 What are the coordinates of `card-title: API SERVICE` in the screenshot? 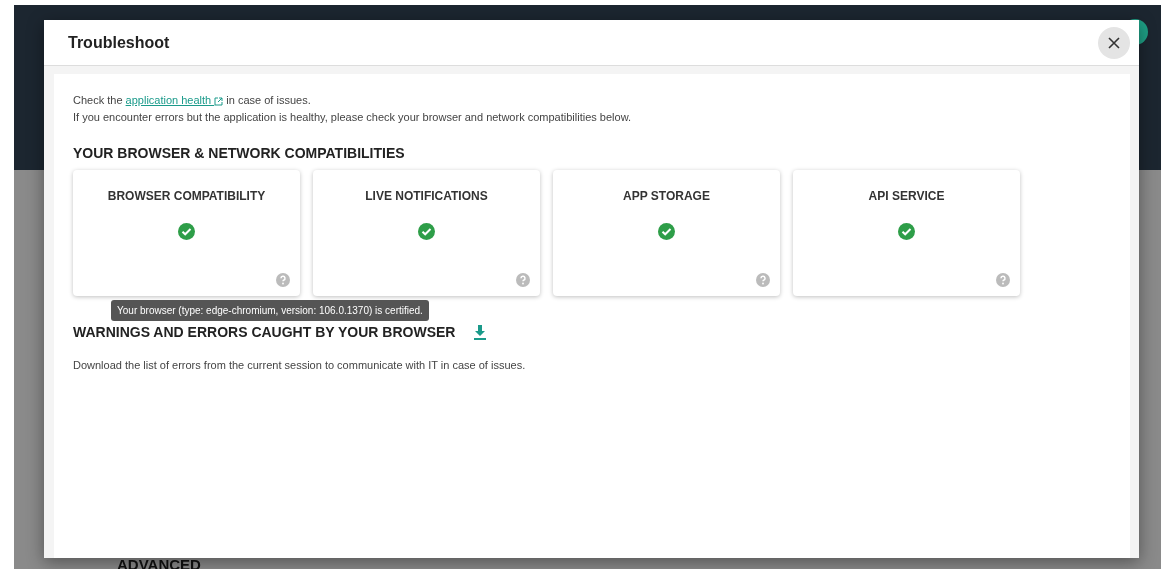 It's located at (906, 196).